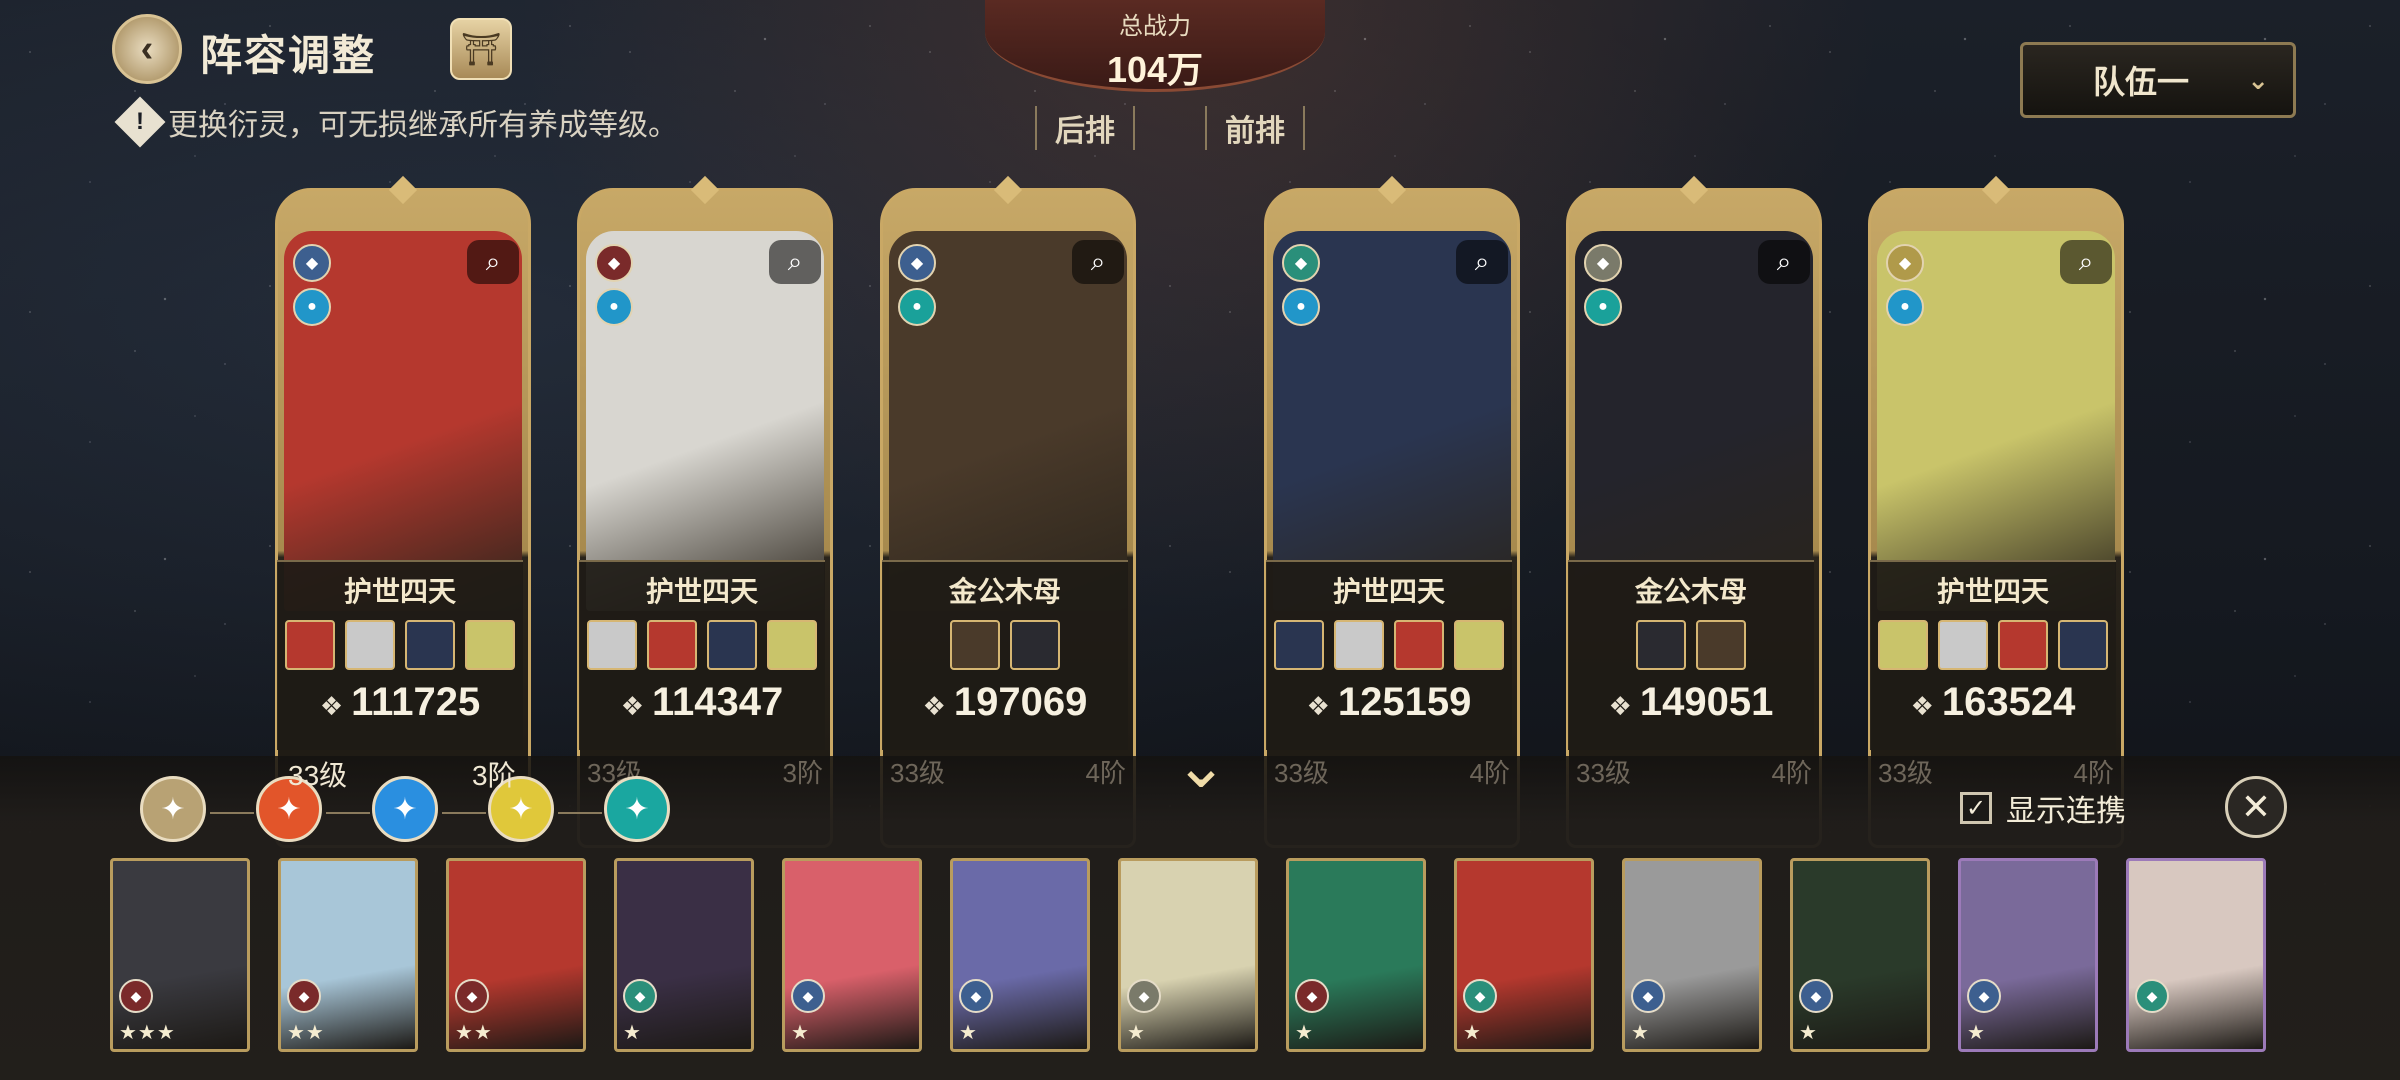  I want to click on close-button: ✕, so click(2256, 807).